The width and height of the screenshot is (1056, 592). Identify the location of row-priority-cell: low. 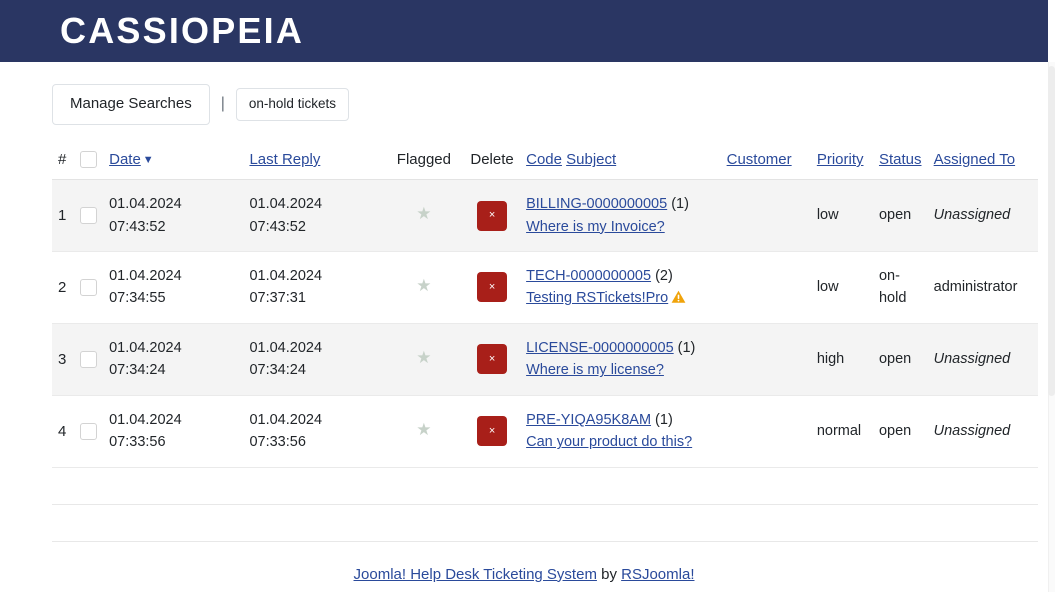
(827, 287).